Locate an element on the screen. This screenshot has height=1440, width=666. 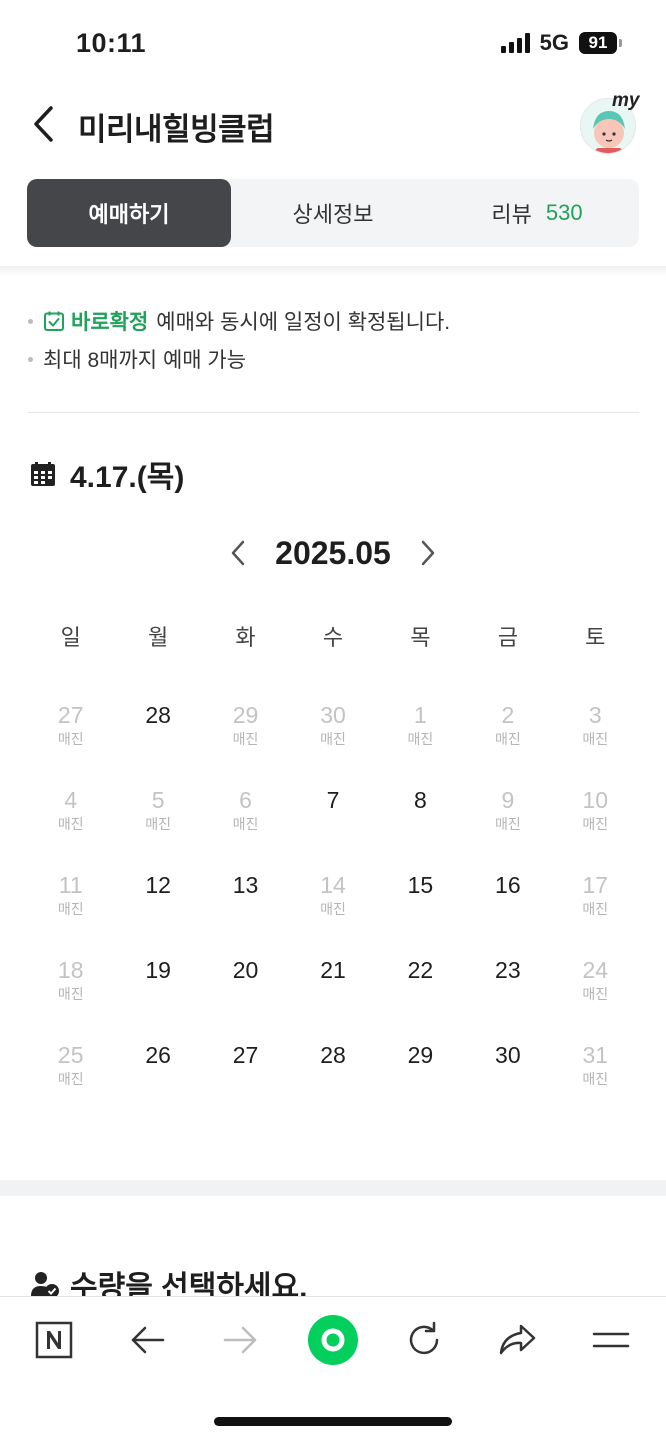
calendar-day: 23 is located at coordinates (507, 997).